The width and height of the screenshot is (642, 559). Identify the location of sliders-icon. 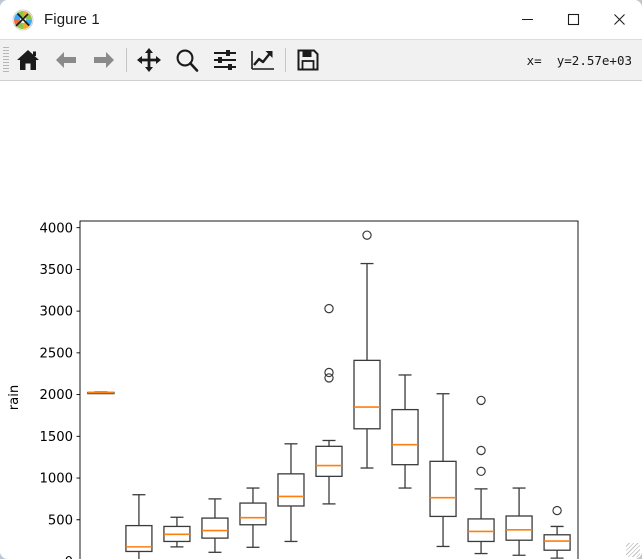
(225, 60).